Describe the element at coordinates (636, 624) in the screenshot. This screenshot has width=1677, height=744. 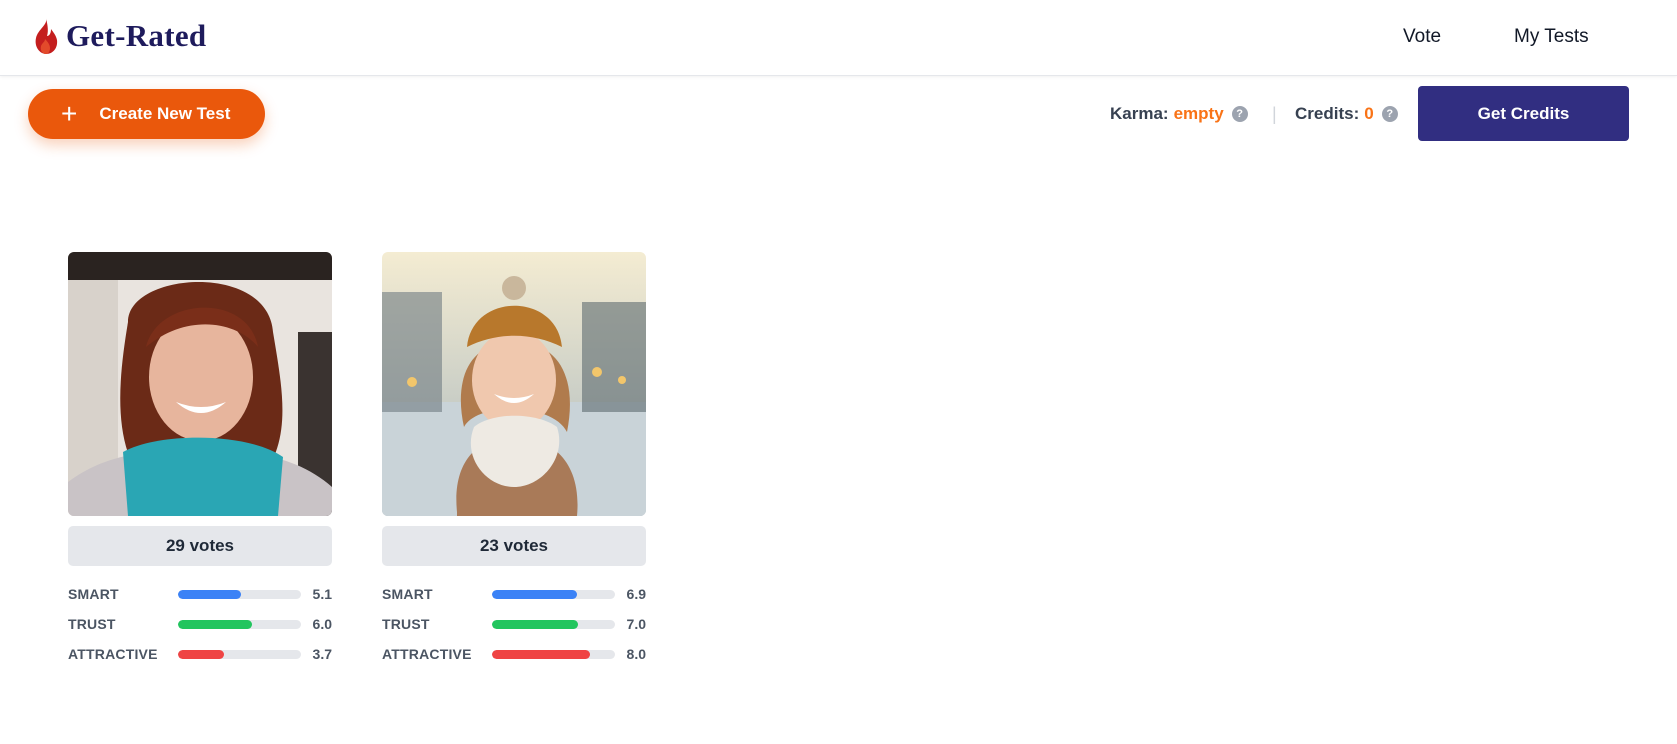
I see `metric-value: 7.0` at that location.